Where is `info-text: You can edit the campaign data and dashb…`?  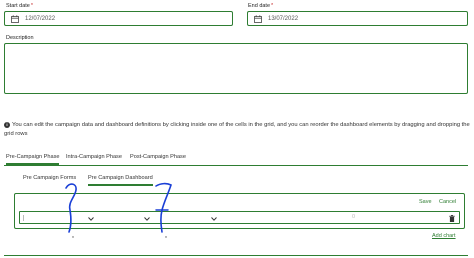 info-text: You can edit the campaign data and dashb… is located at coordinates (237, 129).